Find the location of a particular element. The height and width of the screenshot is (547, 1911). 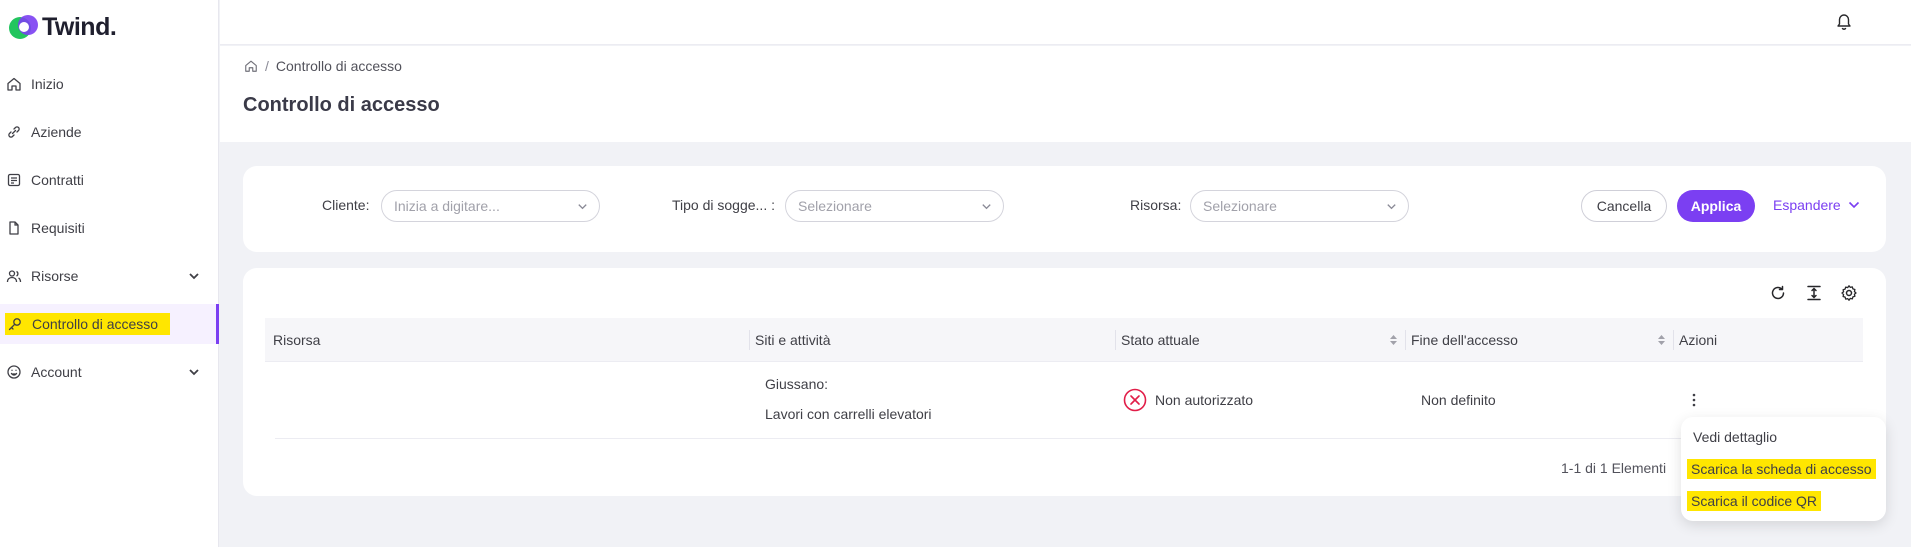

sidebar-item-inizio: Inizio is located at coordinates (109, 84).